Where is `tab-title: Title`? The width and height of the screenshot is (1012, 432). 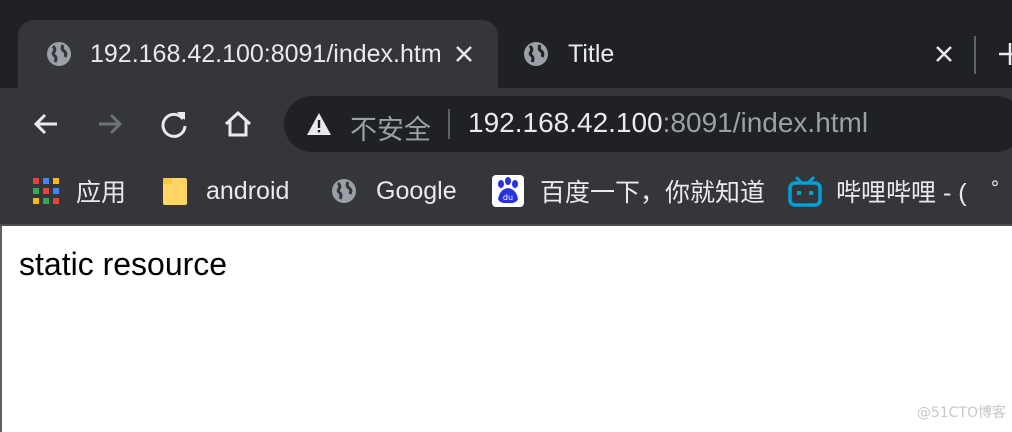 tab-title: Title is located at coordinates (591, 53).